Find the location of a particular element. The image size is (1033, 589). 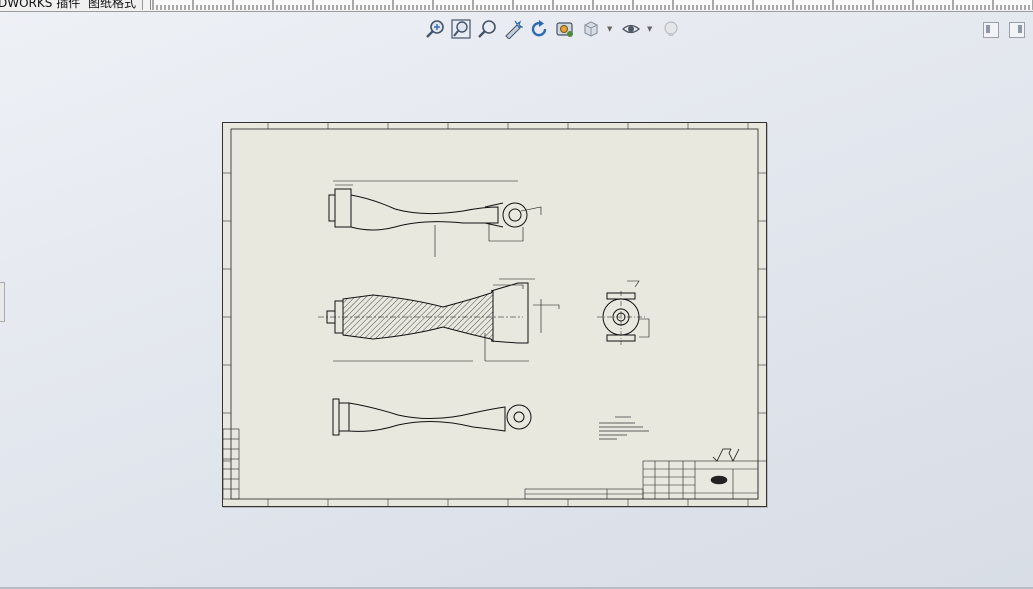

bottom-view is located at coordinates (432, 417).